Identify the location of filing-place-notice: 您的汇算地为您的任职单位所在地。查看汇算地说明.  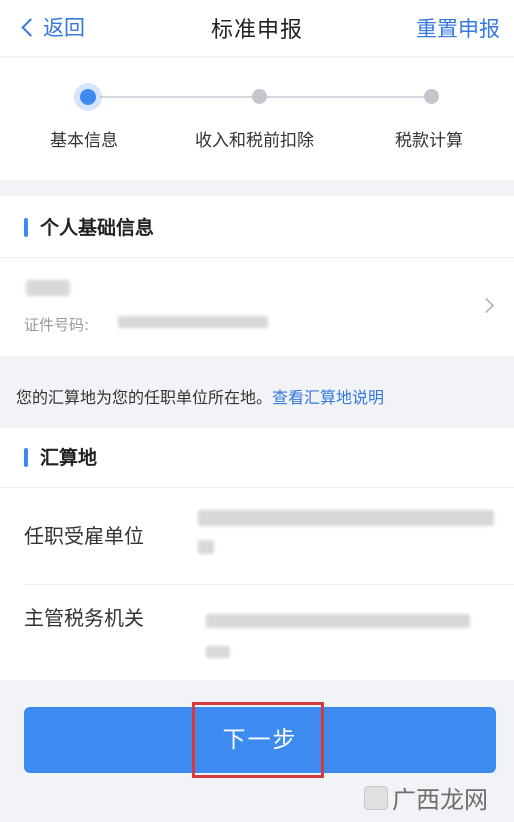
(257, 398).